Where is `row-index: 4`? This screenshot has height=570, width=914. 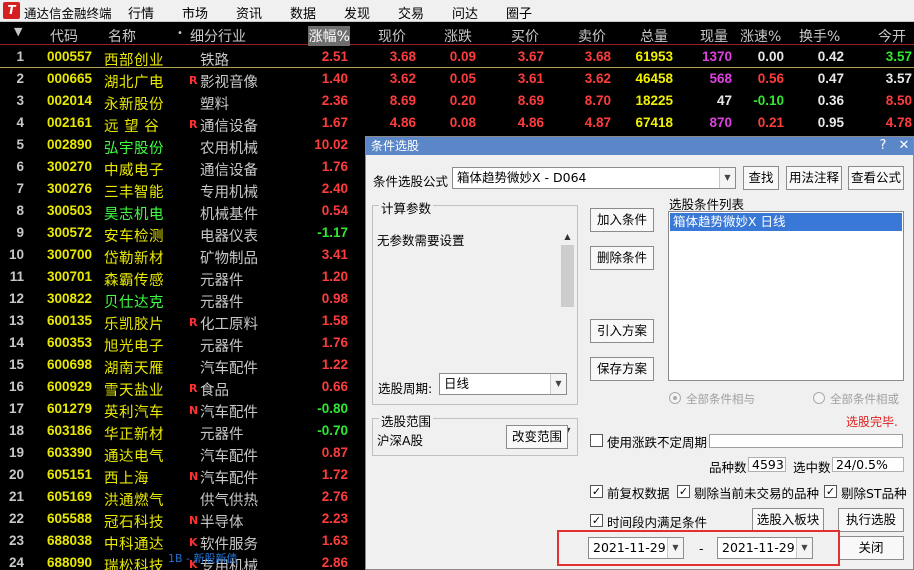
row-index: 4 is located at coordinates (20, 122).